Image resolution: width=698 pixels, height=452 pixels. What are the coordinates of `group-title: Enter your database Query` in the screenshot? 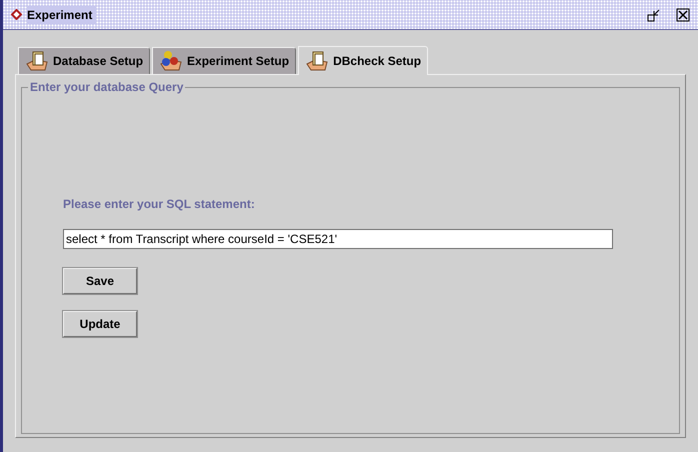 It's located at (107, 87).